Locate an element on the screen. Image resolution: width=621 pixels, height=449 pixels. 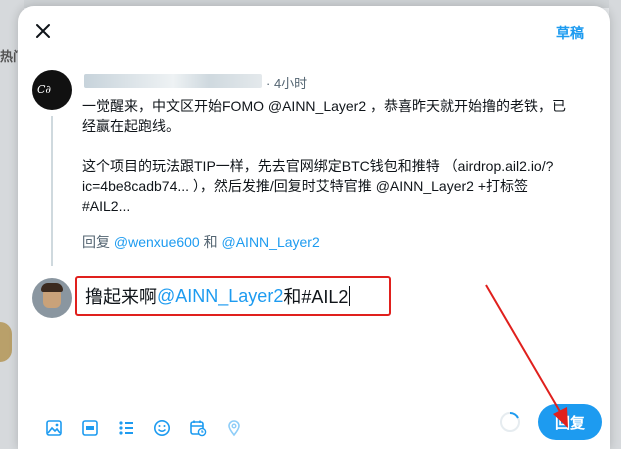
text-caret is located at coordinates (350, 296).